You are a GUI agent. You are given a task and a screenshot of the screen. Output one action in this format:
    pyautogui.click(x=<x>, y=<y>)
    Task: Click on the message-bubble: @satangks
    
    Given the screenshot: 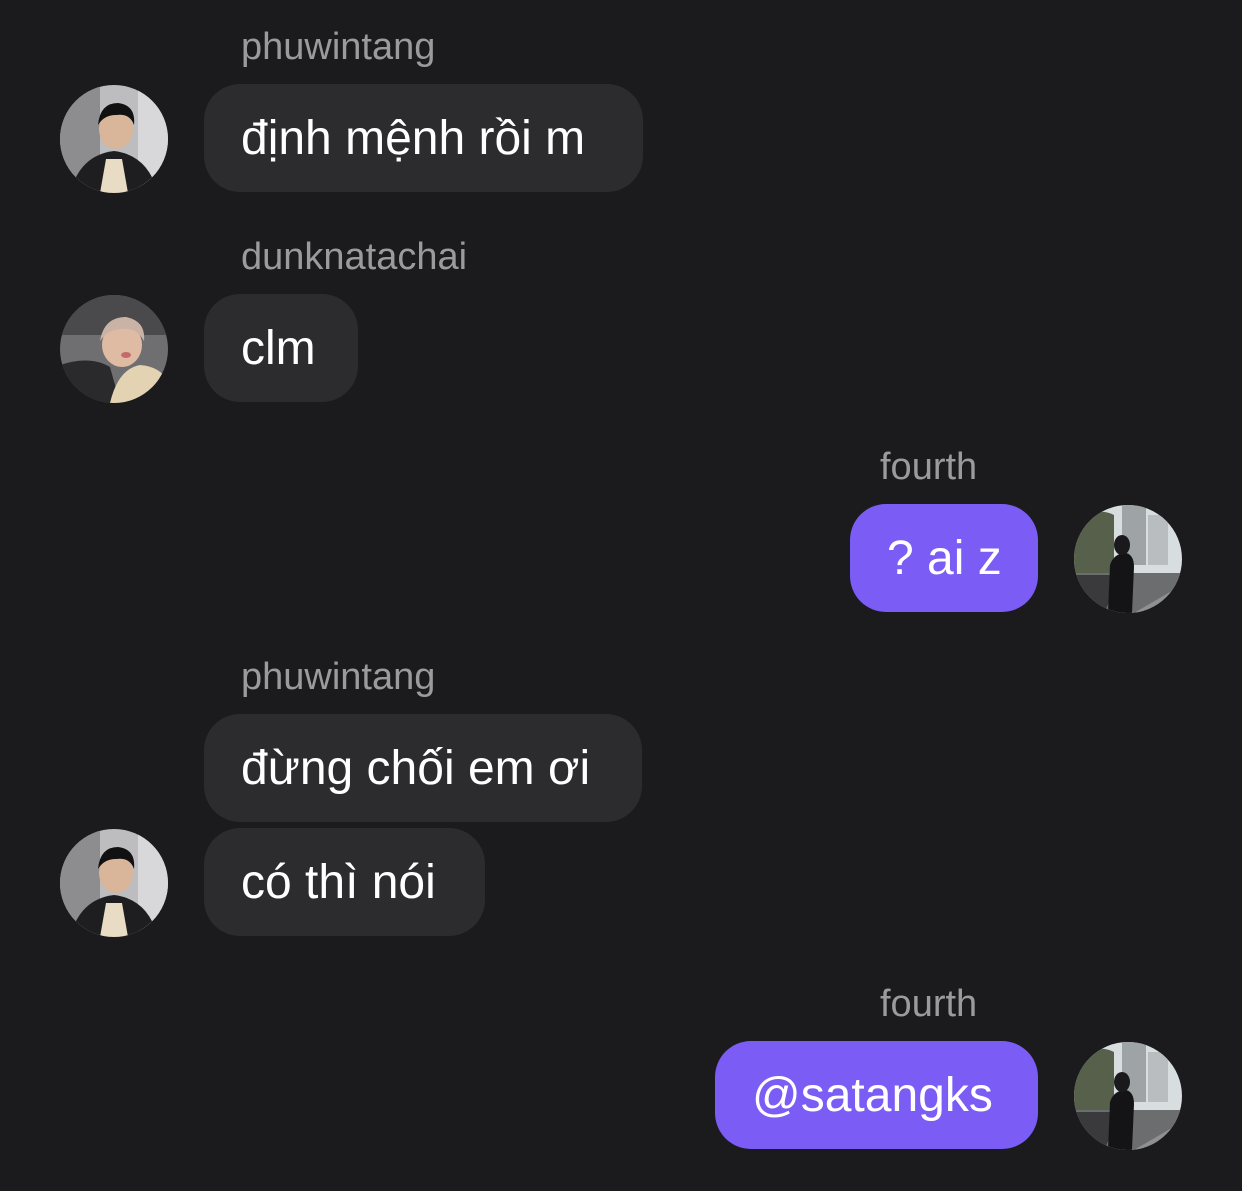 What is the action you would take?
    pyautogui.click(x=876, y=1095)
    